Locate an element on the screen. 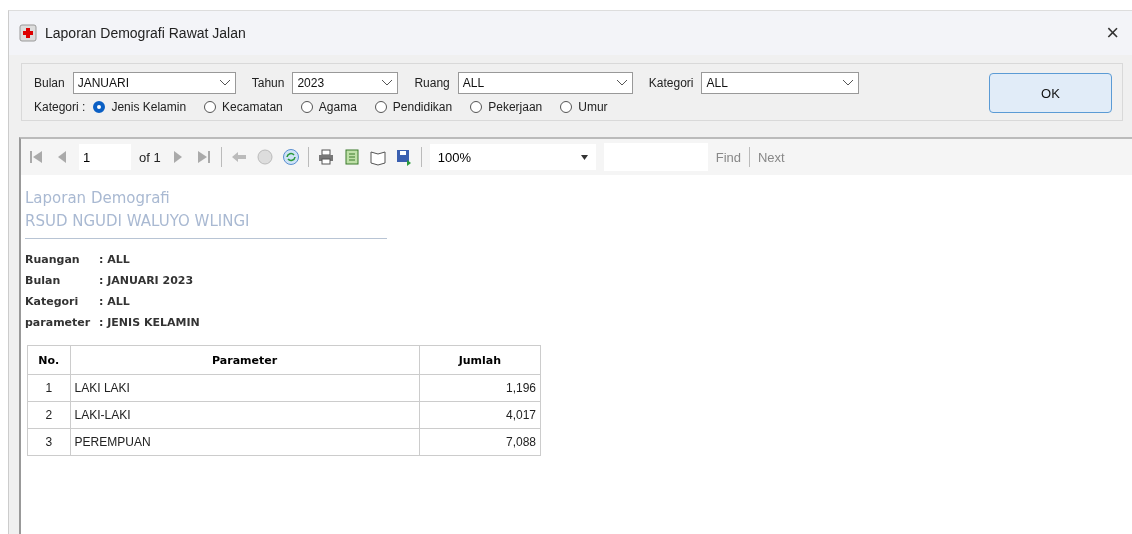 The height and width of the screenshot is (534, 1132). info-label: parameter is located at coordinates (58, 322).